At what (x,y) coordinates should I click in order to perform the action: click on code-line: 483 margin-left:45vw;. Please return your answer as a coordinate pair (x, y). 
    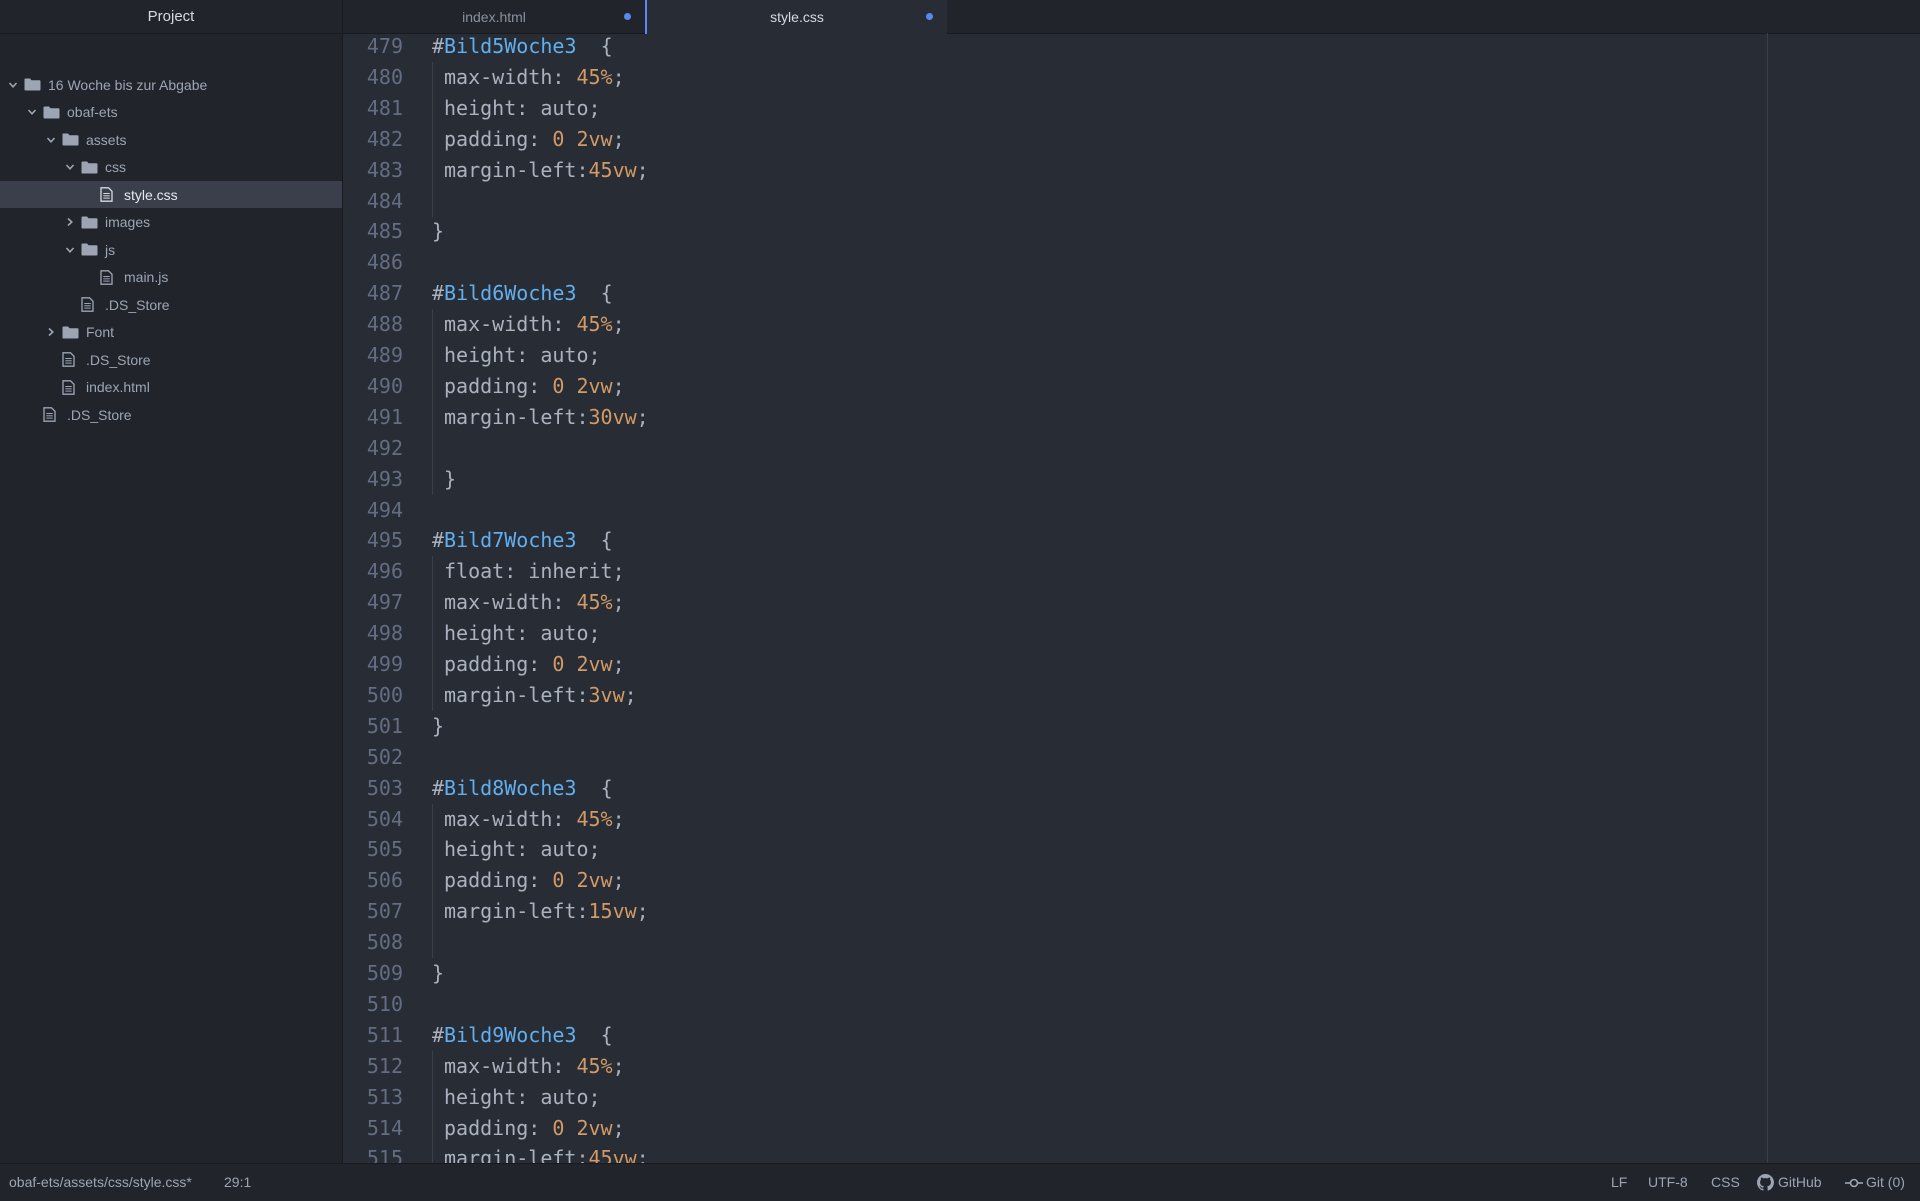
    Looking at the image, I should click on (1131, 170).